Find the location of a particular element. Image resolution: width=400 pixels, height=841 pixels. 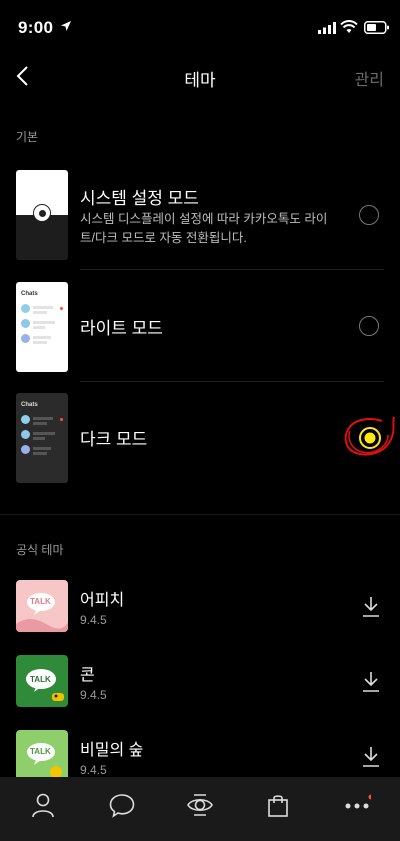

theme-title: 어피치 is located at coordinates (102, 600).